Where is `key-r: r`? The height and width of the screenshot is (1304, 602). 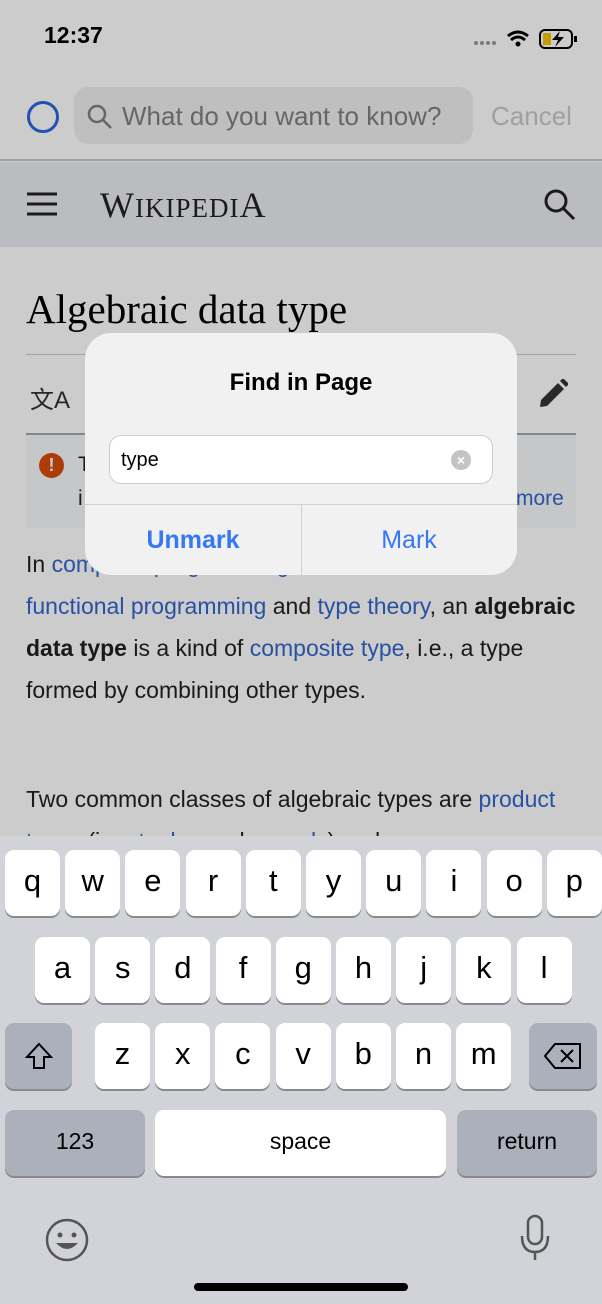 key-r: r is located at coordinates (213, 883).